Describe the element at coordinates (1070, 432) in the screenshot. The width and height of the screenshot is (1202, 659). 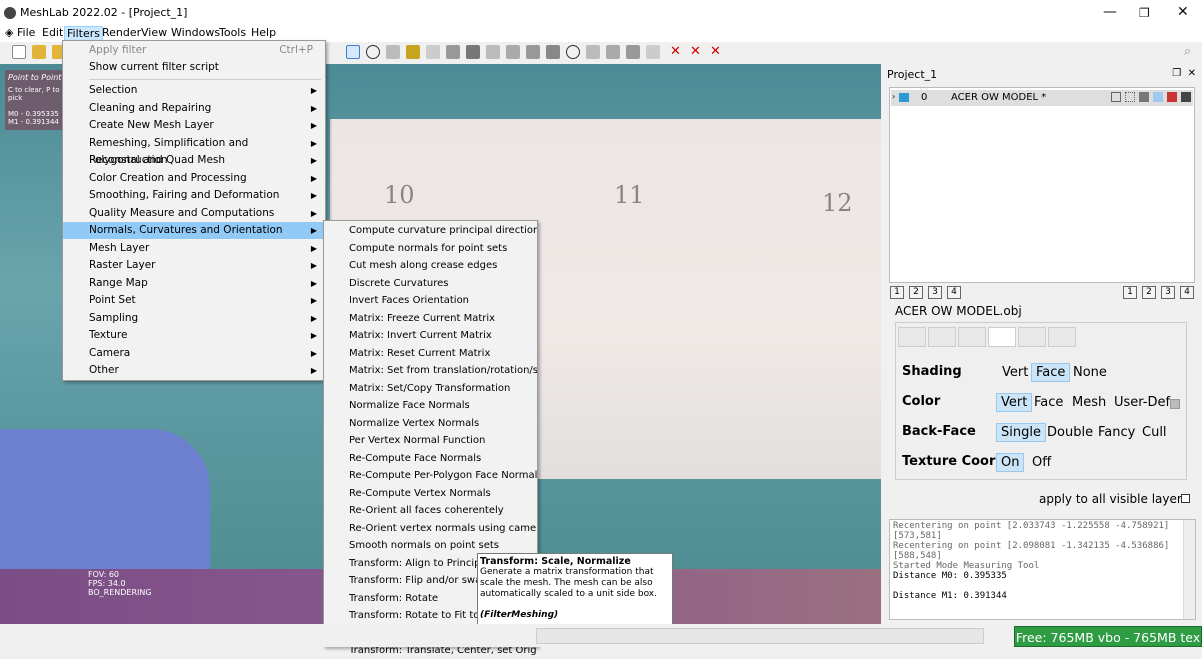
I see `backface-double: Double` at that location.